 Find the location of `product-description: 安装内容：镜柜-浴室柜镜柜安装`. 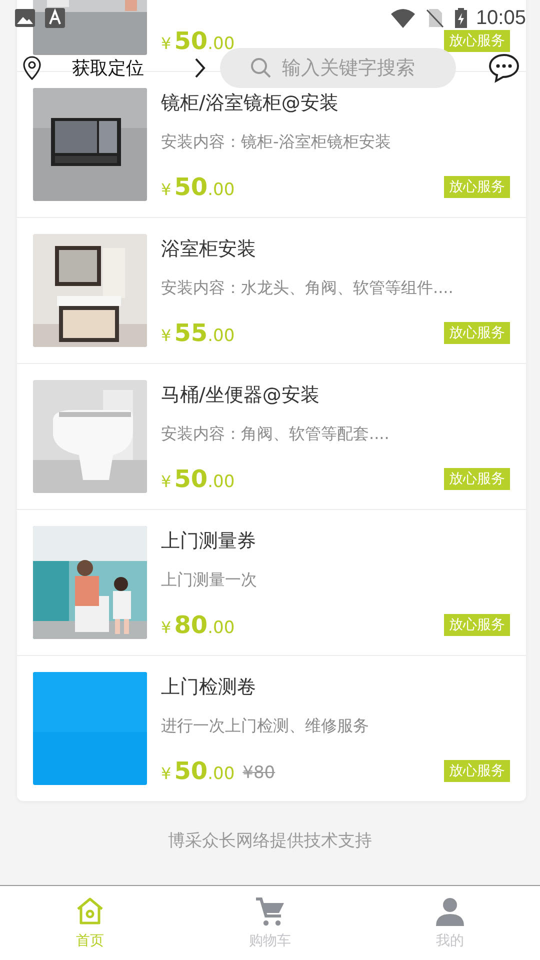

product-description: 安装内容：镜柜-浴室柜镜柜安装 is located at coordinates (276, 142).